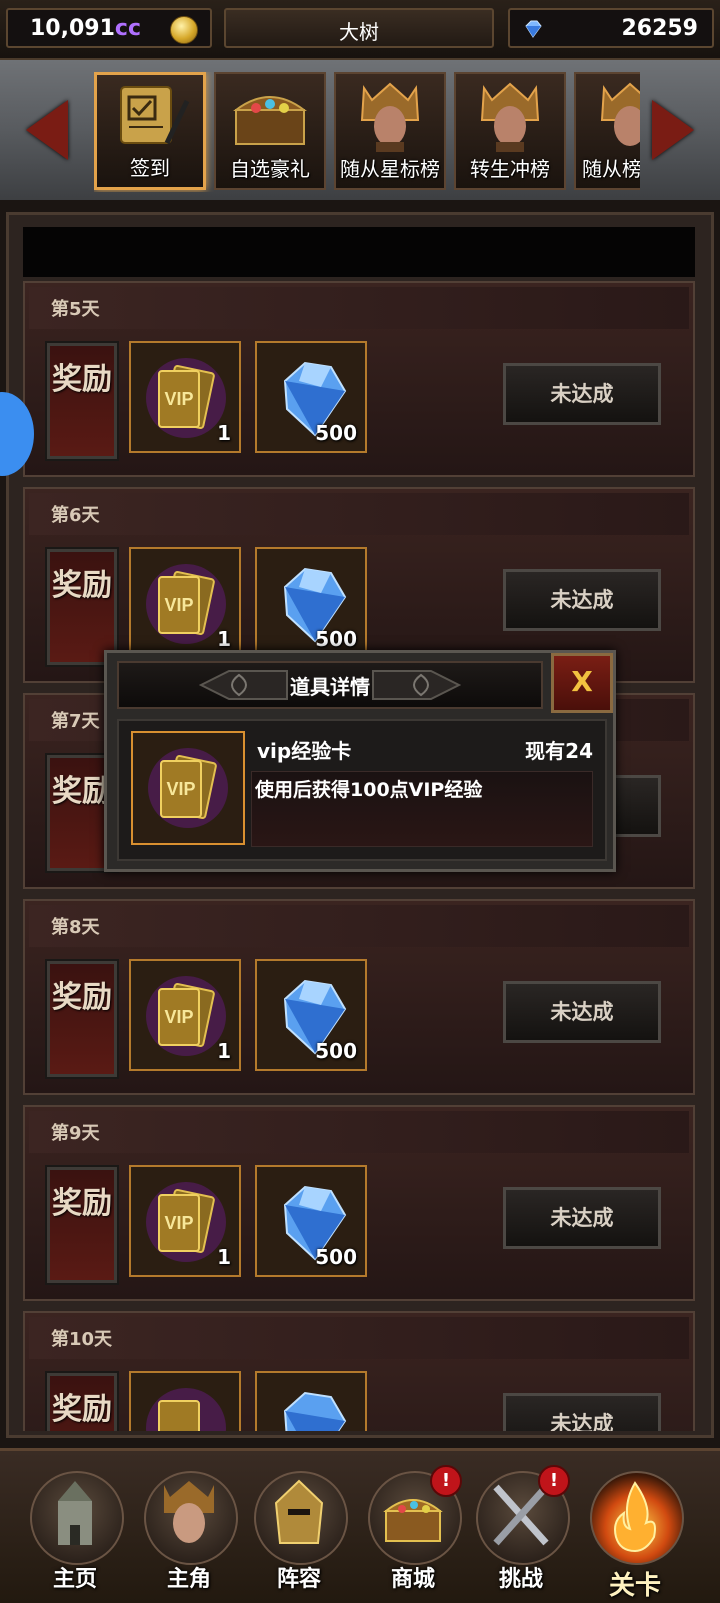  What do you see at coordinates (188, 1579) in the screenshot?
I see `nav-label: 主角` at bounding box center [188, 1579].